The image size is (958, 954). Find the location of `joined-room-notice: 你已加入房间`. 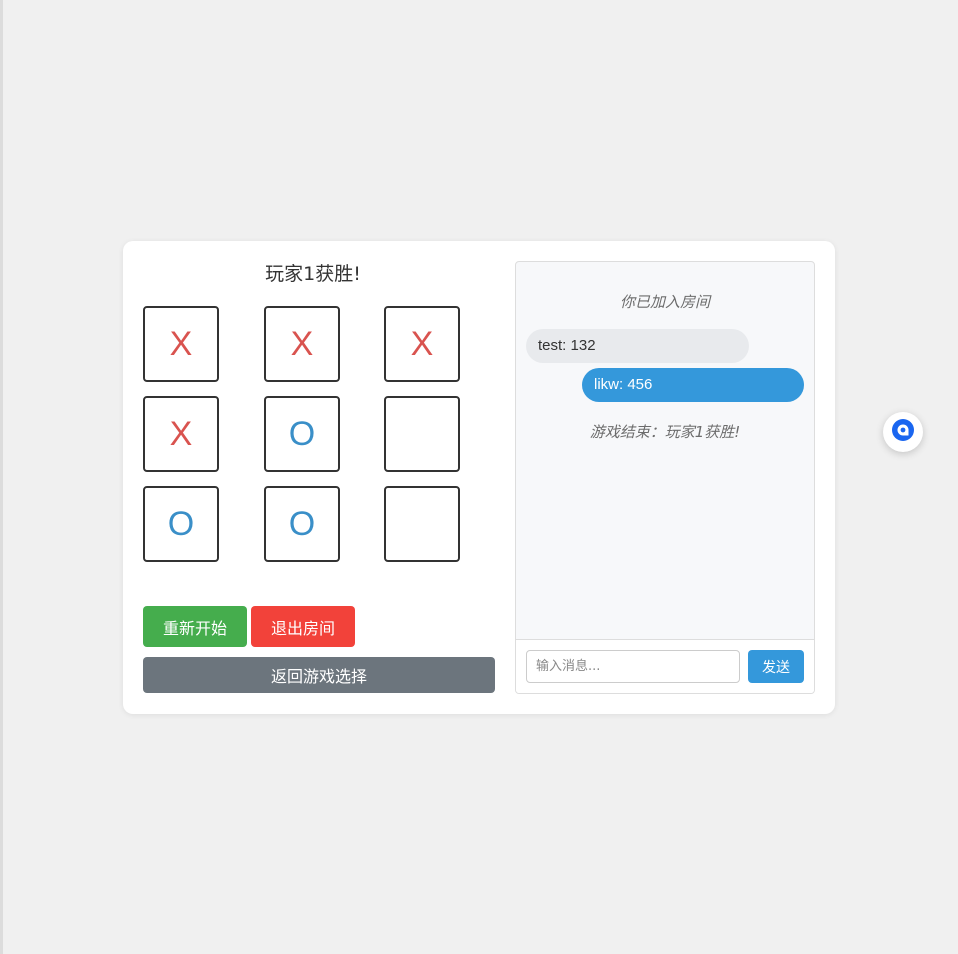

joined-room-notice: 你已加入房间 is located at coordinates (664, 302).